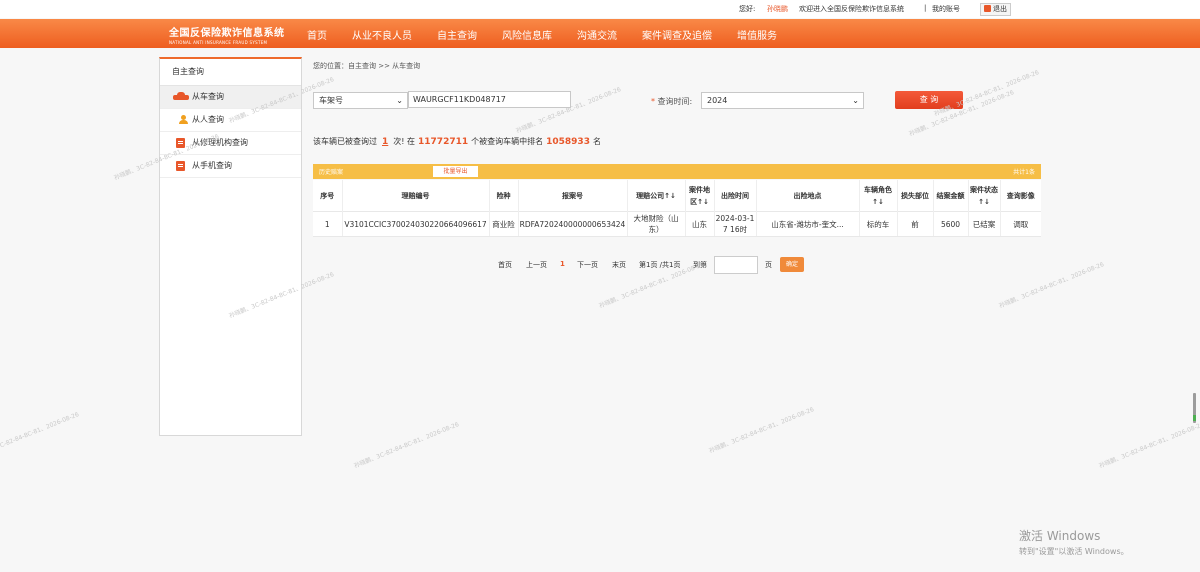 This screenshot has width=1200, height=572. I want to click on column-header-sortable: 理赔公司↑↓, so click(656, 196).